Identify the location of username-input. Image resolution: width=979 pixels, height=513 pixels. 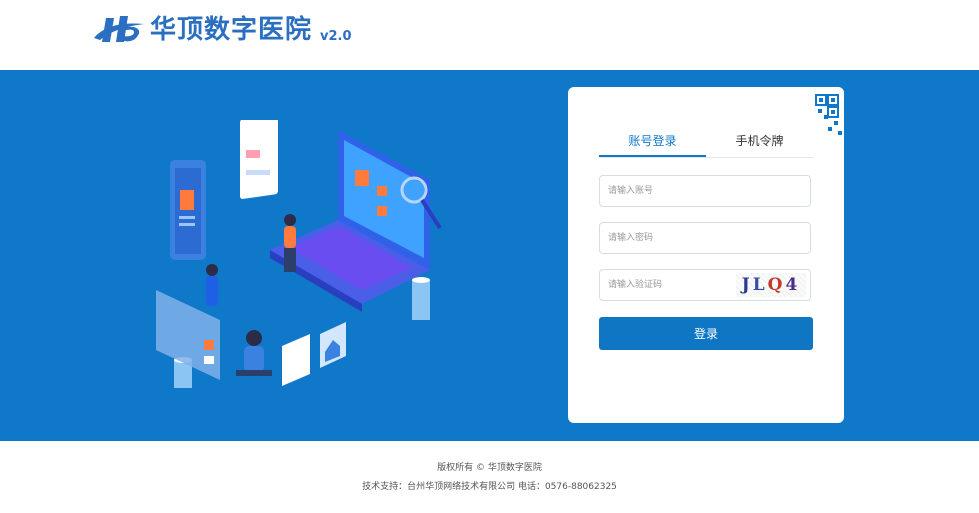
(705, 191).